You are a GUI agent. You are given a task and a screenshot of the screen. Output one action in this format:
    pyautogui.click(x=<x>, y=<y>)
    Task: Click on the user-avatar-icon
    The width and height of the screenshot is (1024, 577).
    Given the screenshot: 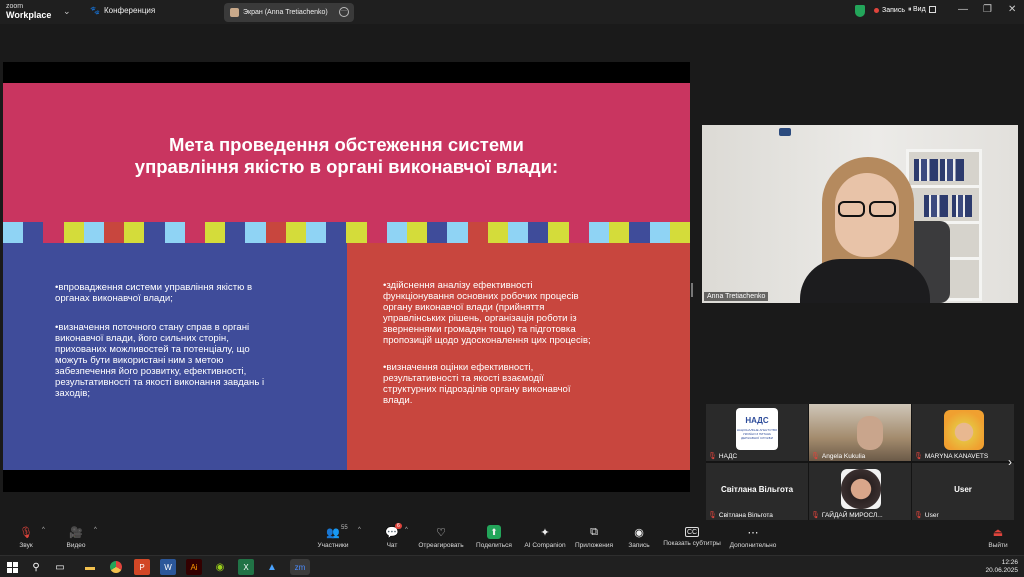 What is the action you would take?
    pyautogui.click(x=234, y=12)
    